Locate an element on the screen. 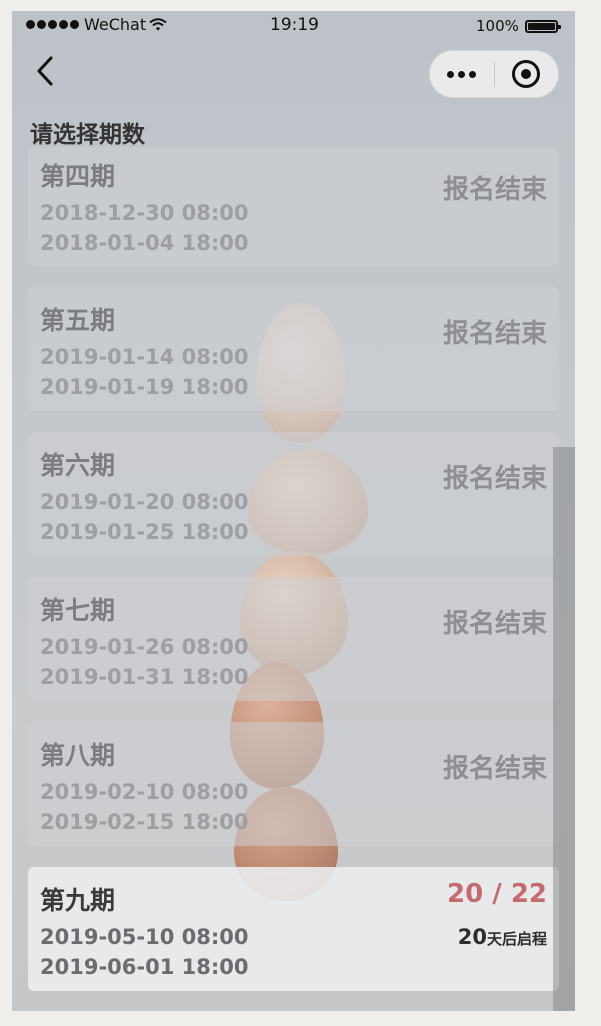 The height and width of the screenshot is (1026, 601). countdown-label: 天后启程 is located at coordinates (516, 939).